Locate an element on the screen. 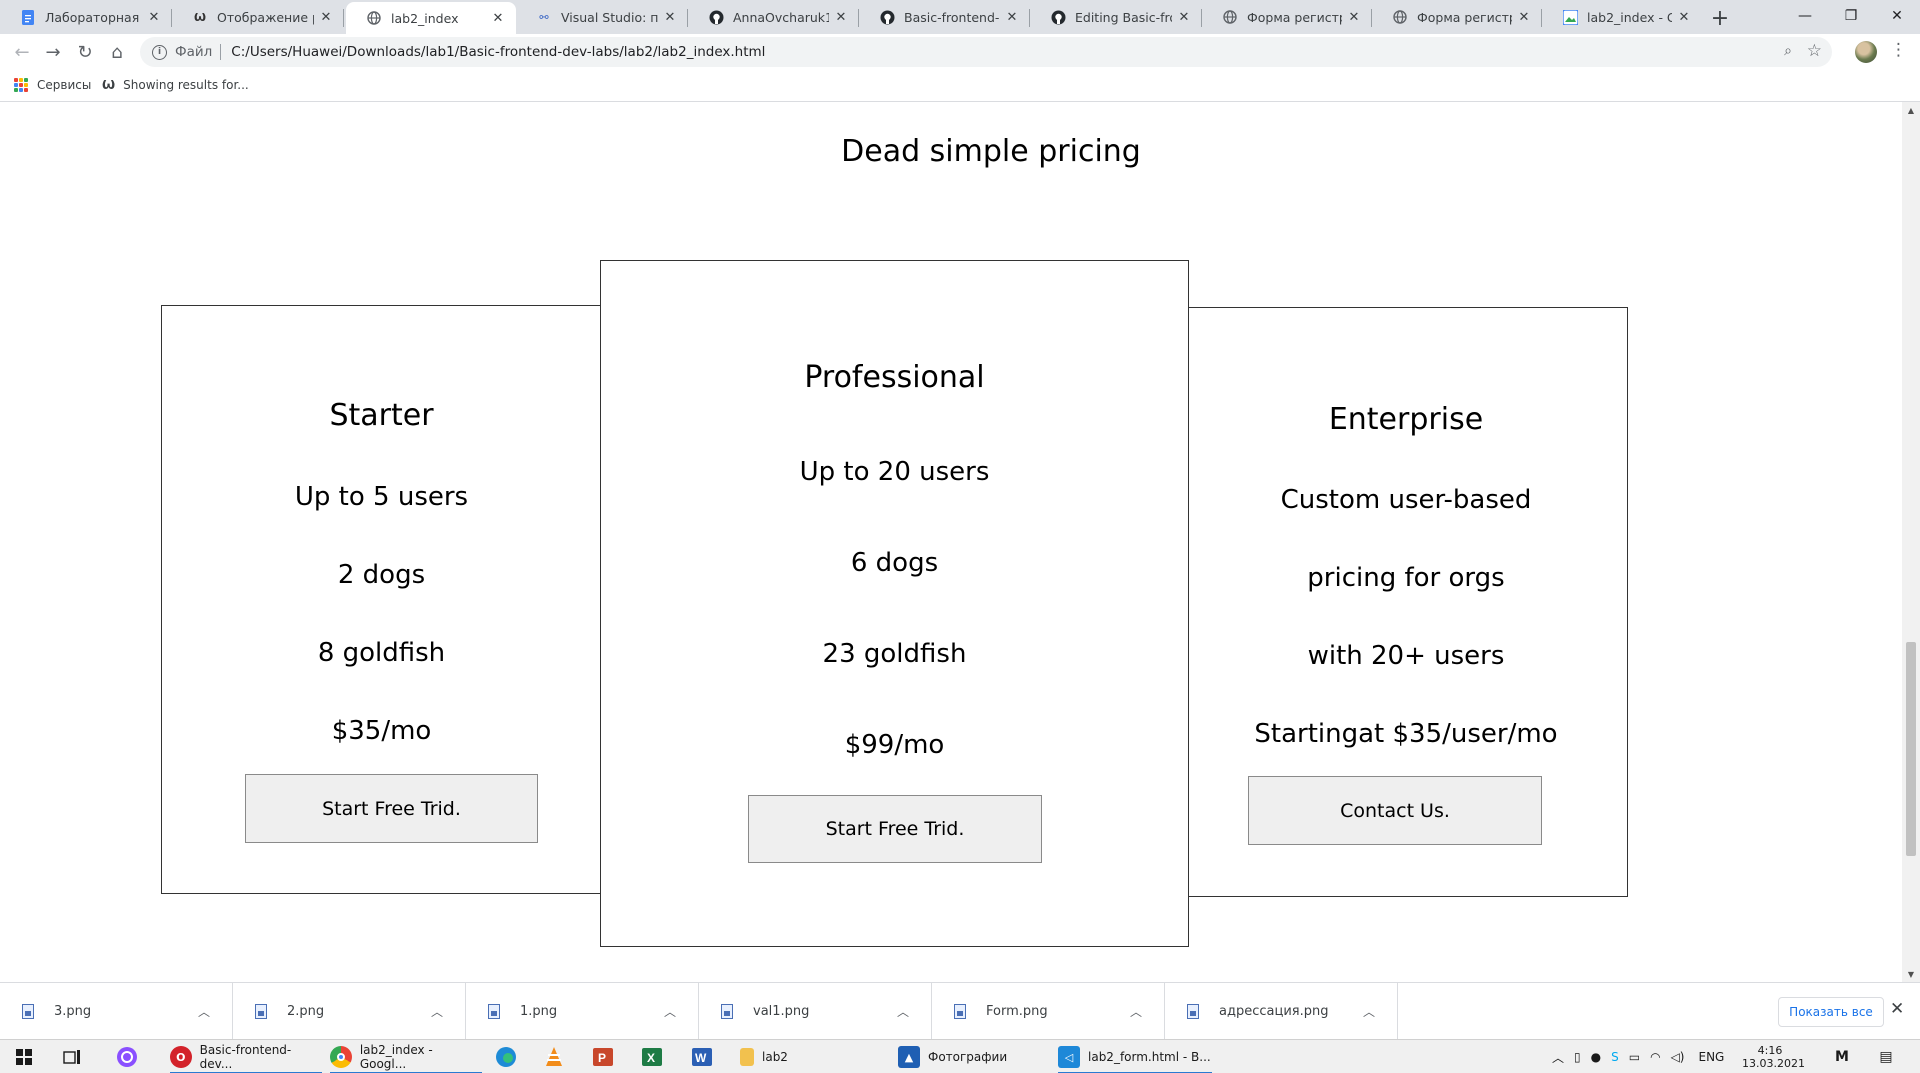 The height and width of the screenshot is (1073, 1920). page-scrollbar: ▲ ▼ is located at coordinates (1911, 542).